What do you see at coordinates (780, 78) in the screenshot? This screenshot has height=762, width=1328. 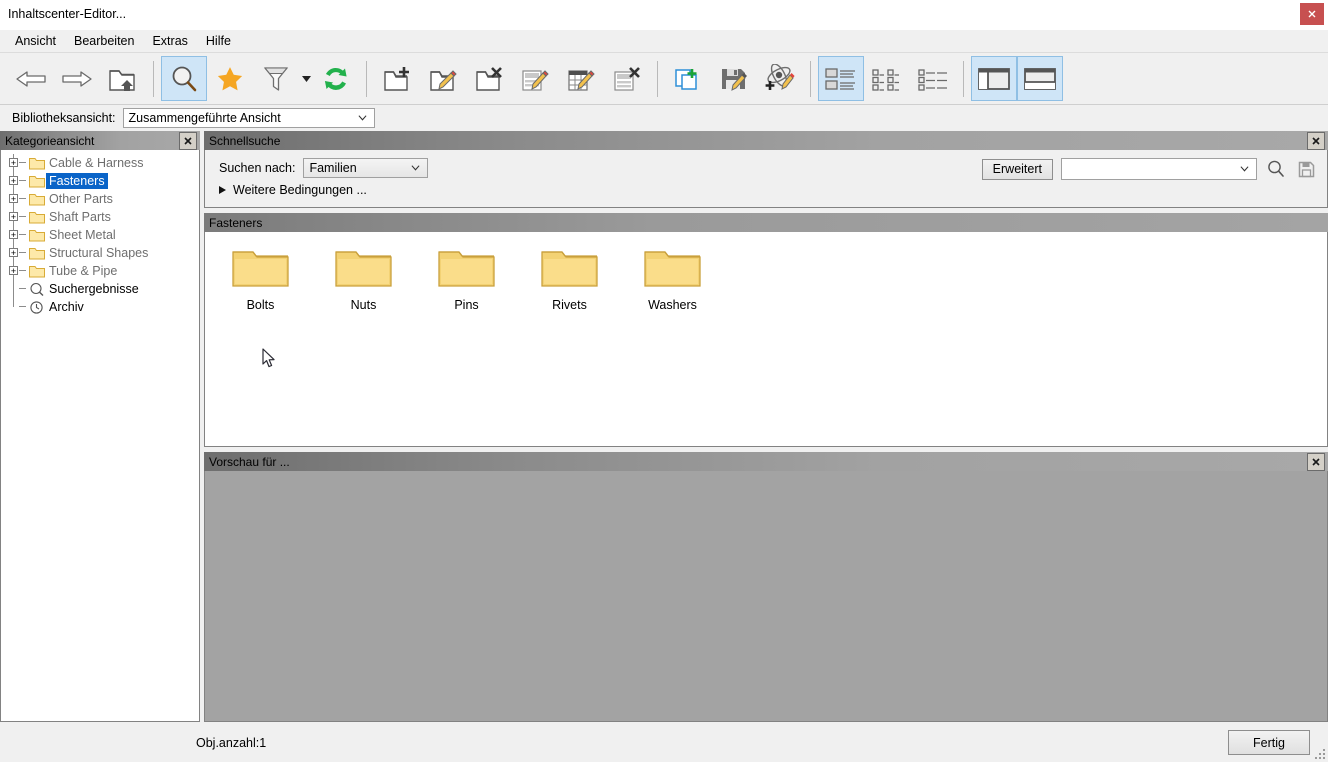 I see `publish-button` at bounding box center [780, 78].